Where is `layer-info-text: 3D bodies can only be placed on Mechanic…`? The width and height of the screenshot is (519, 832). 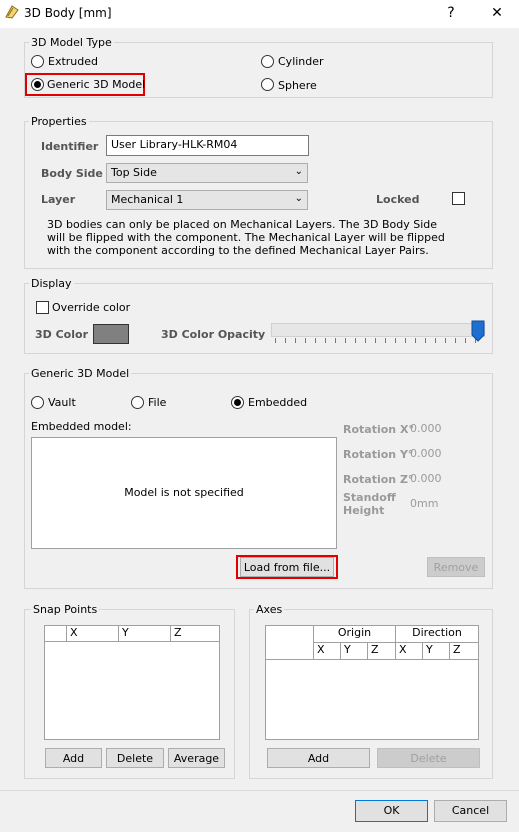 layer-info-text: 3D bodies can only be placed on Mechanic… is located at coordinates (246, 237).